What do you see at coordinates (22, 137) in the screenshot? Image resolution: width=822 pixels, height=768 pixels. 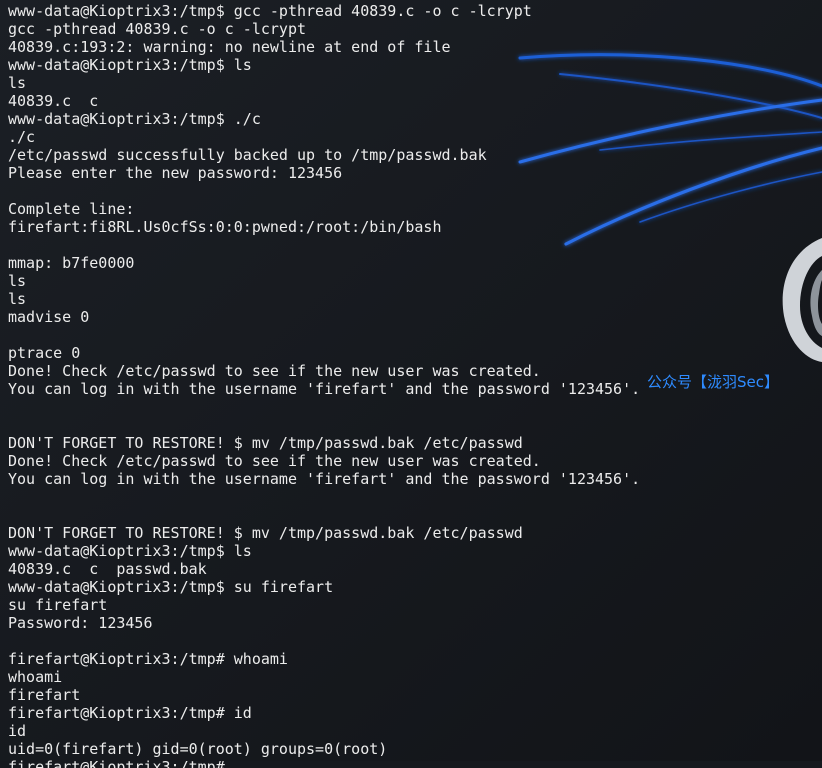 I see `terminal-line: ./c` at bounding box center [22, 137].